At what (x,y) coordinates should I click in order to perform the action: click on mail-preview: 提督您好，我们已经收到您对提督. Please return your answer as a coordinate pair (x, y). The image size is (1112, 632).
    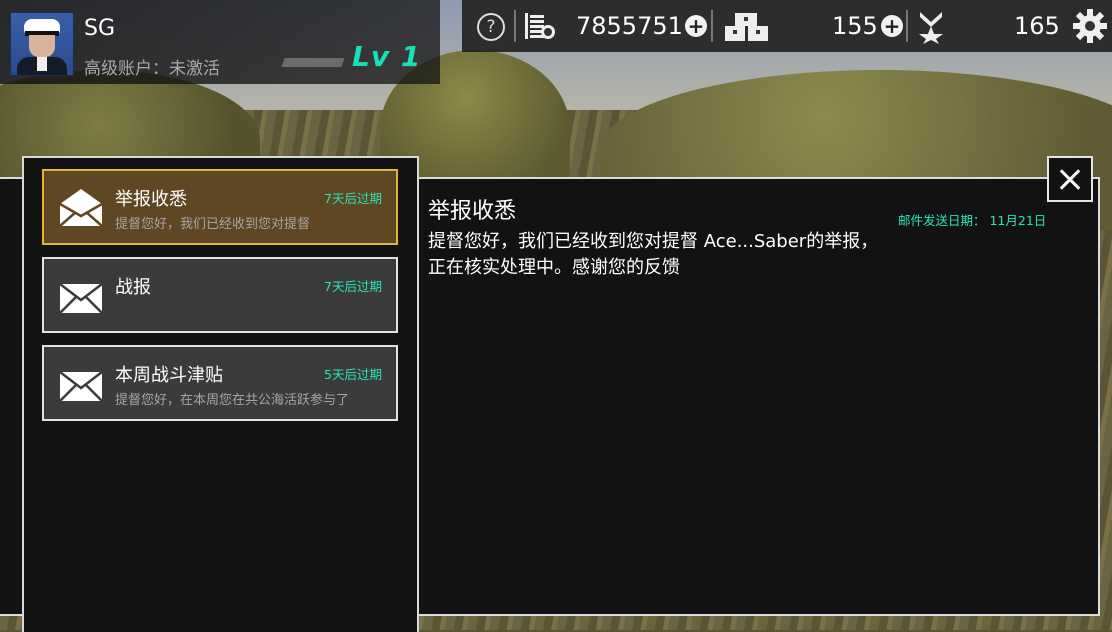
    Looking at the image, I should click on (213, 224).